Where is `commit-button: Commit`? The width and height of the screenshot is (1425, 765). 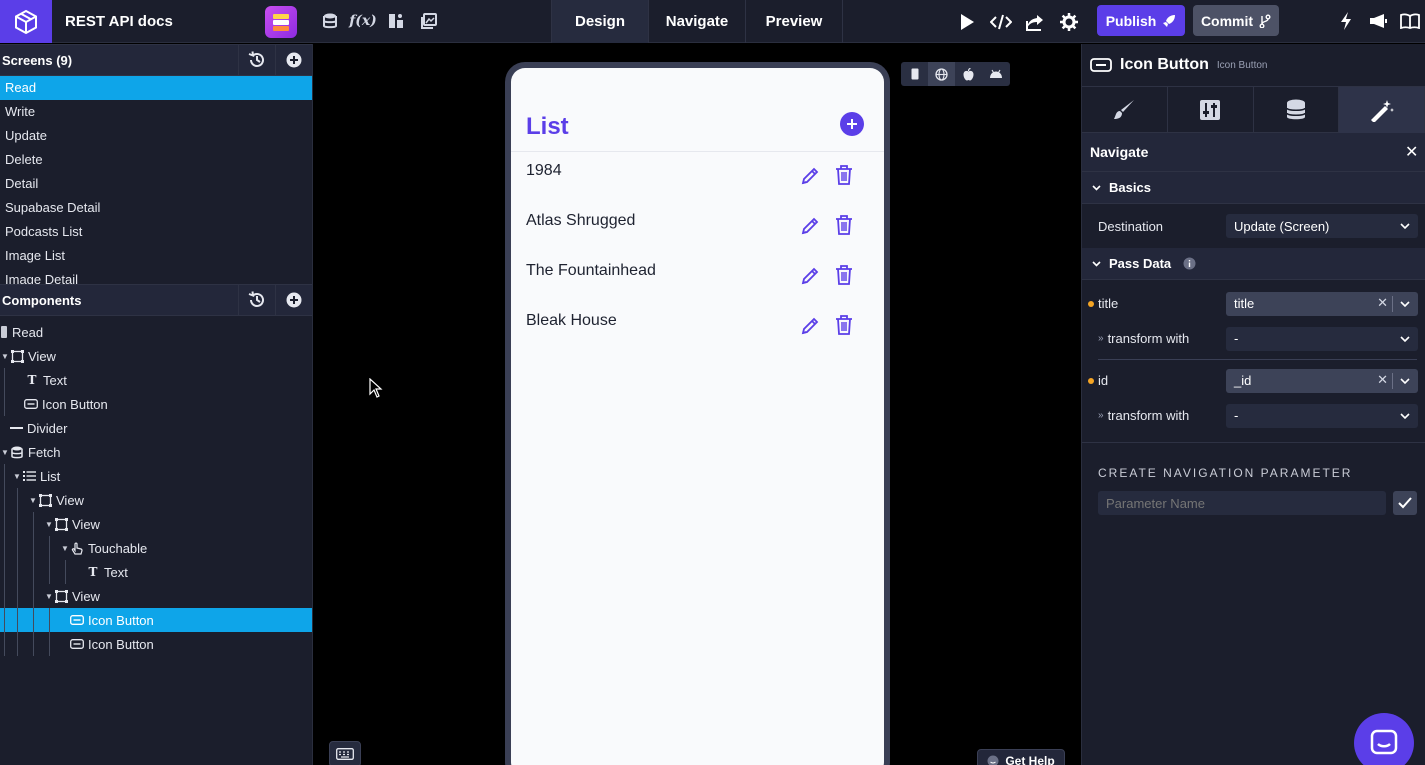 commit-button: Commit is located at coordinates (1236, 20).